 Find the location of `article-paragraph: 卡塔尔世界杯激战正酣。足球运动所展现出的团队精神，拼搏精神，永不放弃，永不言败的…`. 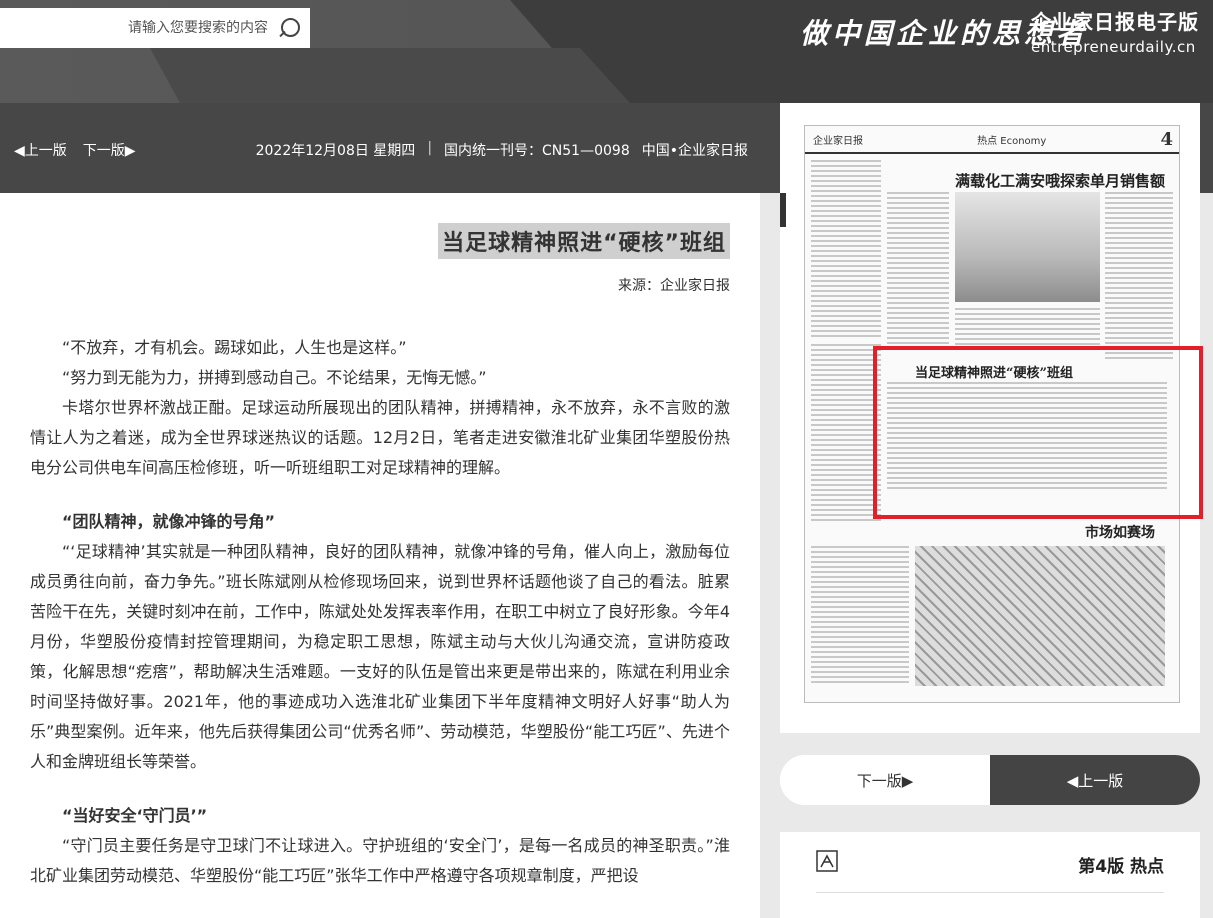

article-paragraph: 卡塔尔世界杯激战正酣。足球运动所展现出的团队精神，拼搏精神，永不放弃，永不言败的… is located at coordinates (380, 437).